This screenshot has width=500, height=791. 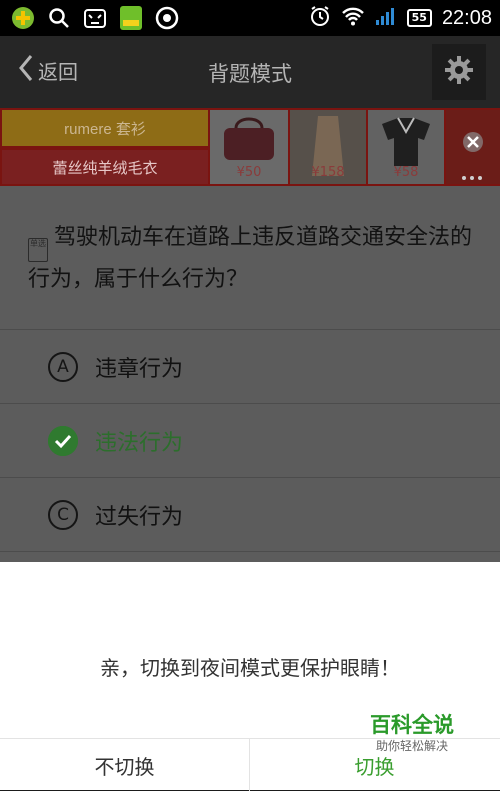 What do you see at coordinates (466, 17) in the screenshot?
I see `clock: 22:08` at bounding box center [466, 17].